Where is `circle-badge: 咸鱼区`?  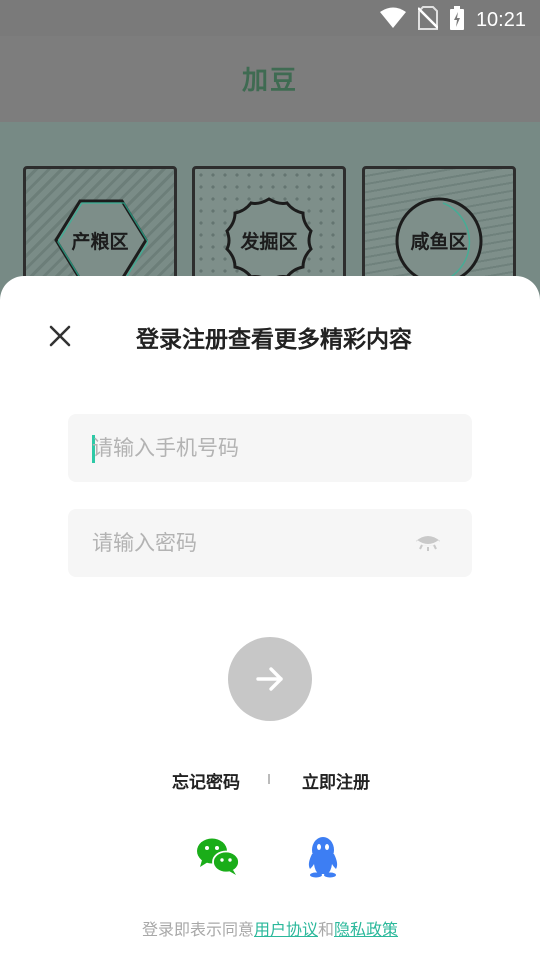 circle-badge: 咸鱼区 is located at coordinates (439, 240).